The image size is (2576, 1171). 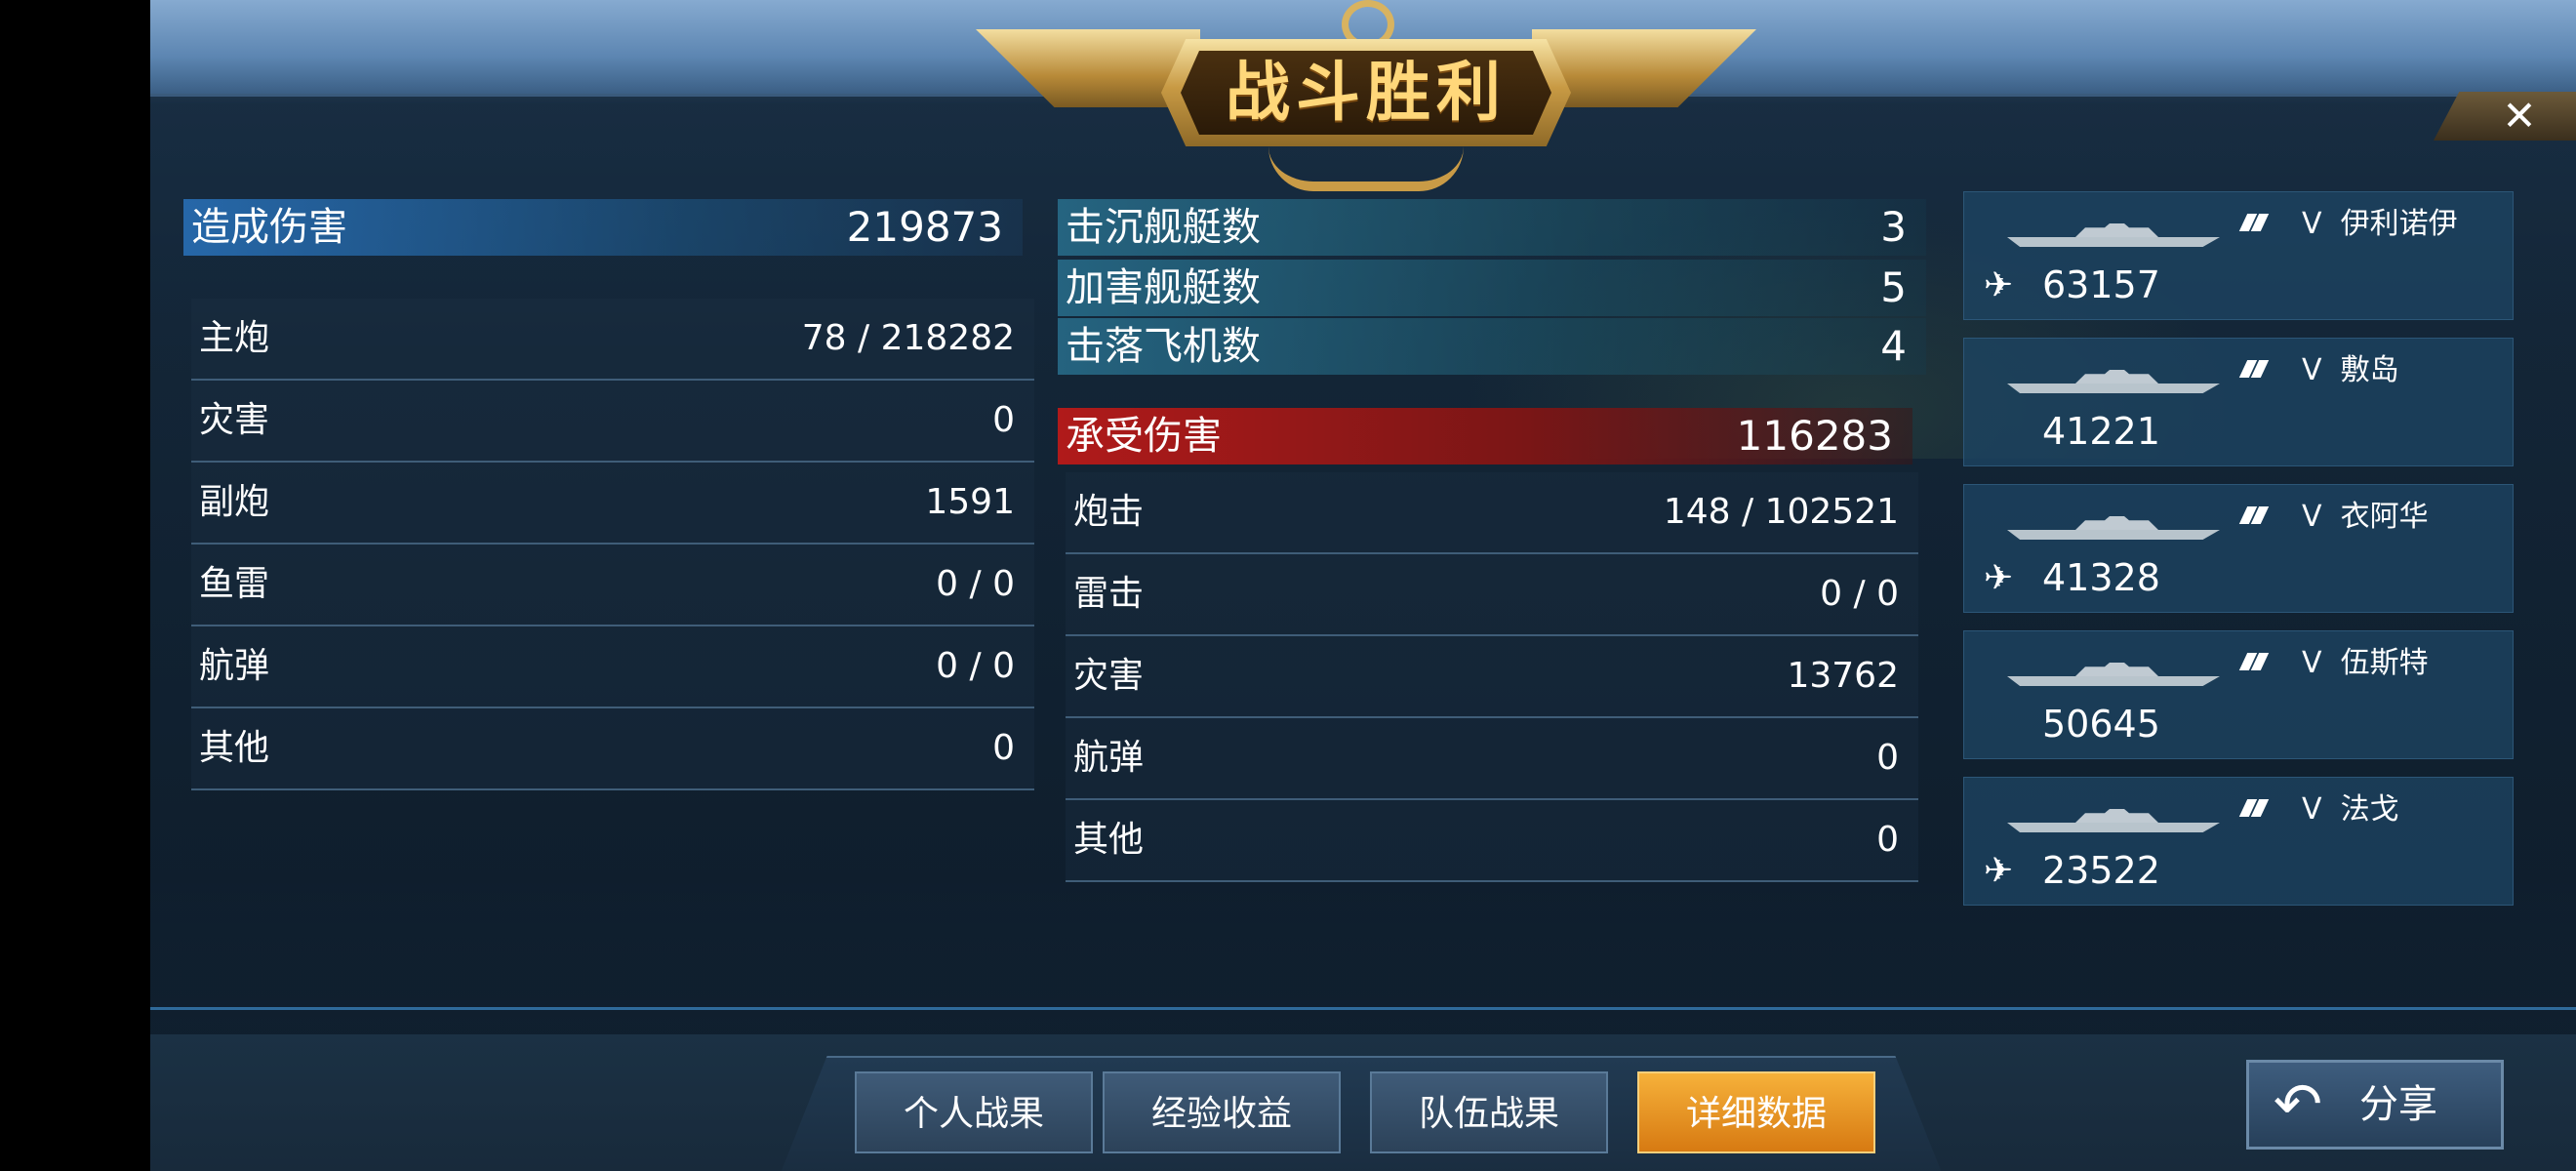 What do you see at coordinates (75, 585) in the screenshot?
I see `left-black-bar` at bounding box center [75, 585].